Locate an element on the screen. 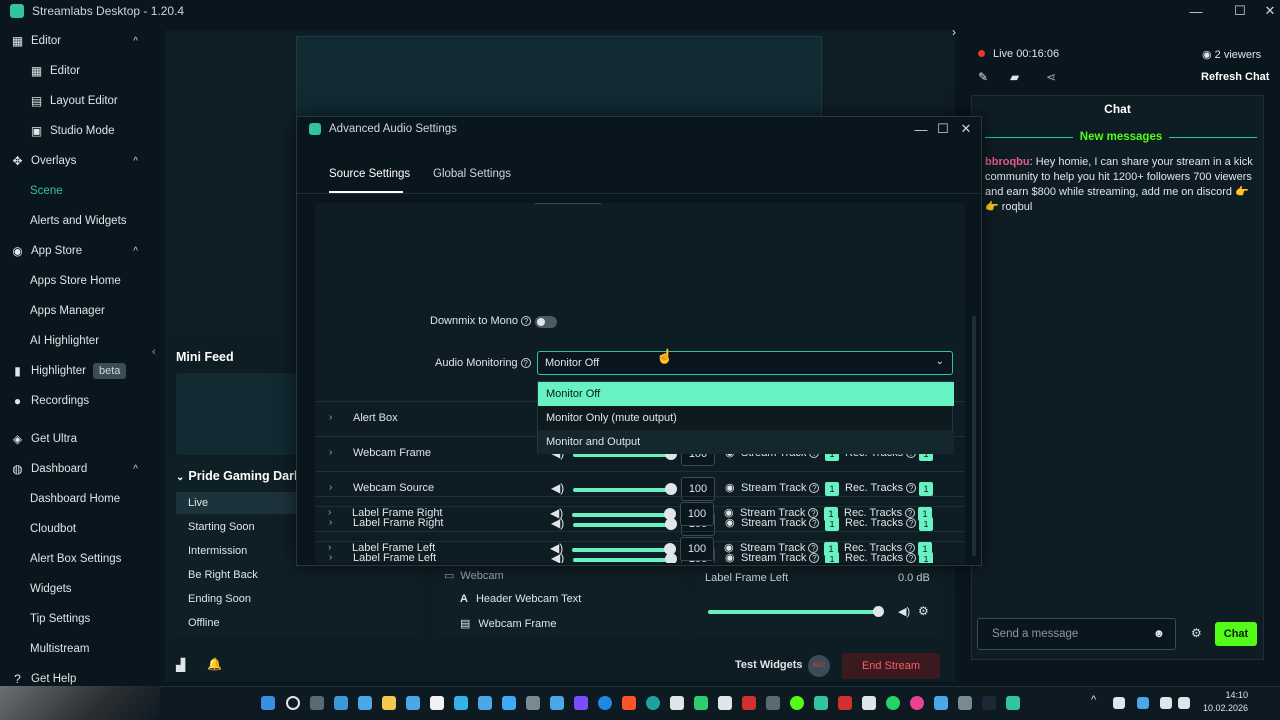 This screenshot has height=720, width=1280. sidebar-item-layout-editor: ▤ Layout Editor is located at coordinates (75, 101).